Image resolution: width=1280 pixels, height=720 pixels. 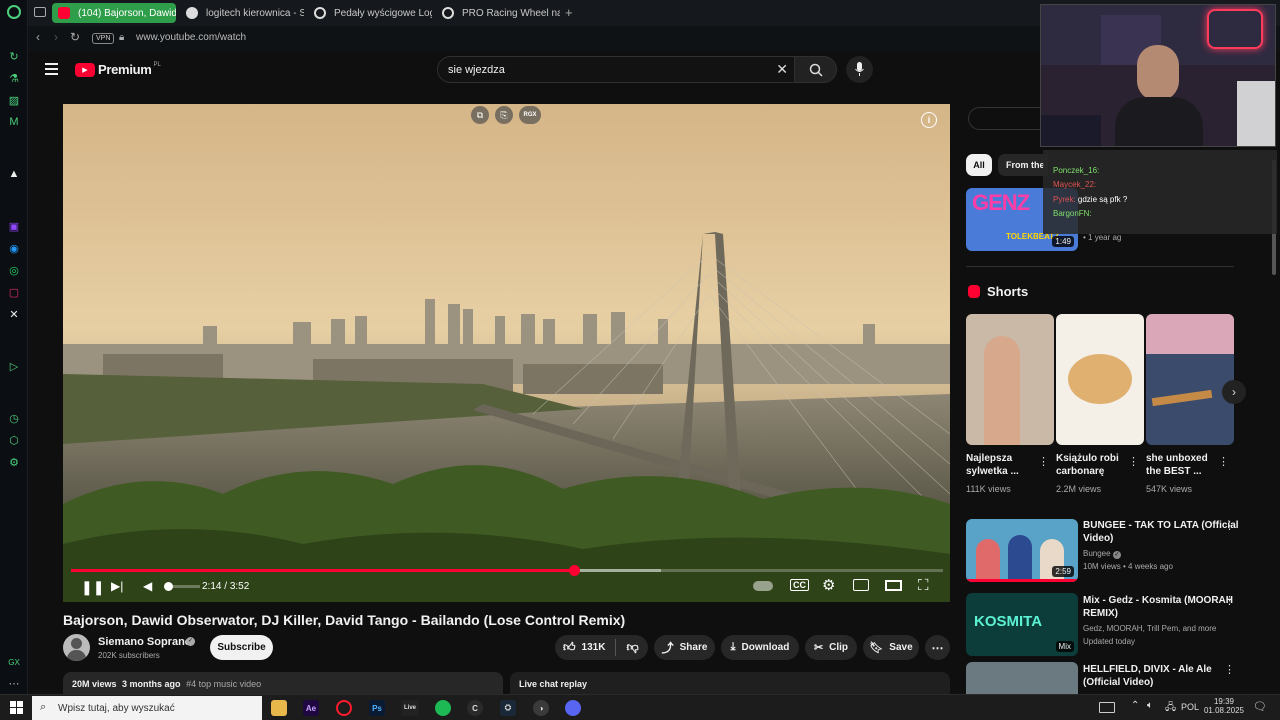 What do you see at coordinates (14, 226) in the screenshot?
I see `twitch-icon: ▣` at bounding box center [14, 226].